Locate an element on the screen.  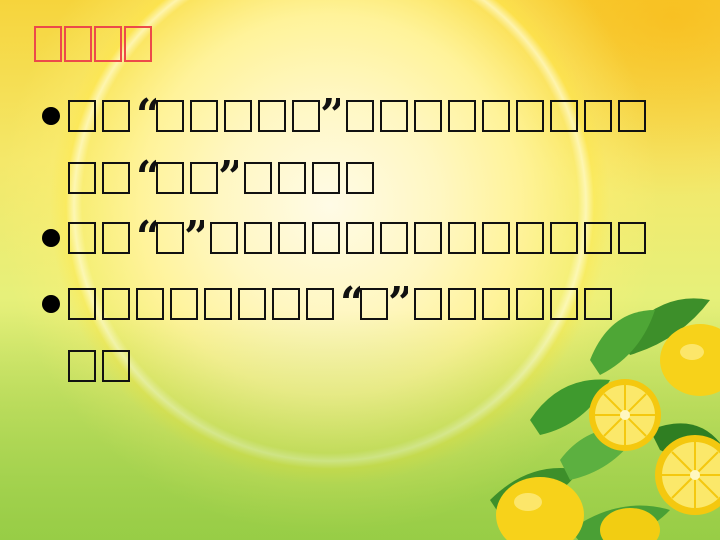
bullet-line is located at coordinates (99, 366).